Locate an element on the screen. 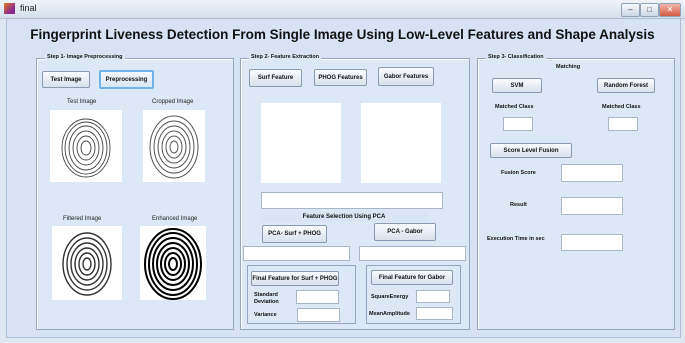 This screenshot has height=343, width=685. step2-legend: Step 2- Feature Extraction is located at coordinates (285, 57).